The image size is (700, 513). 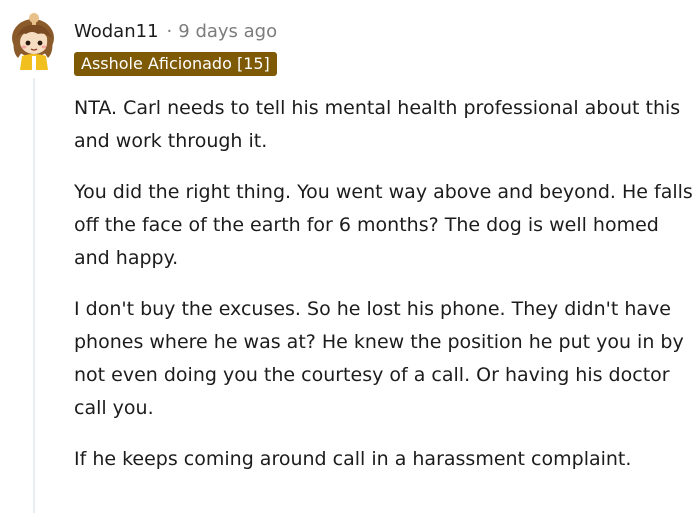 I want to click on thread-collapse-line, so click(x=34, y=295).